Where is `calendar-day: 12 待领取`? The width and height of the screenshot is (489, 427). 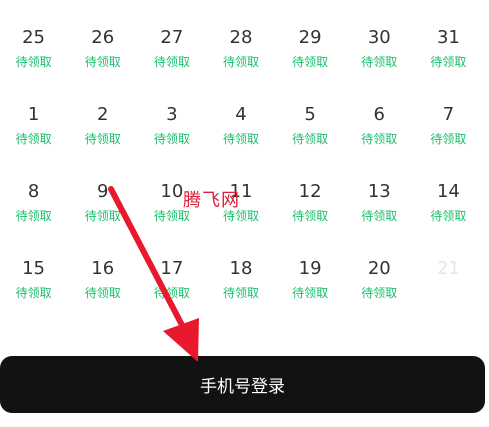
calendar-day: 12 待领取 is located at coordinates (310, 216).